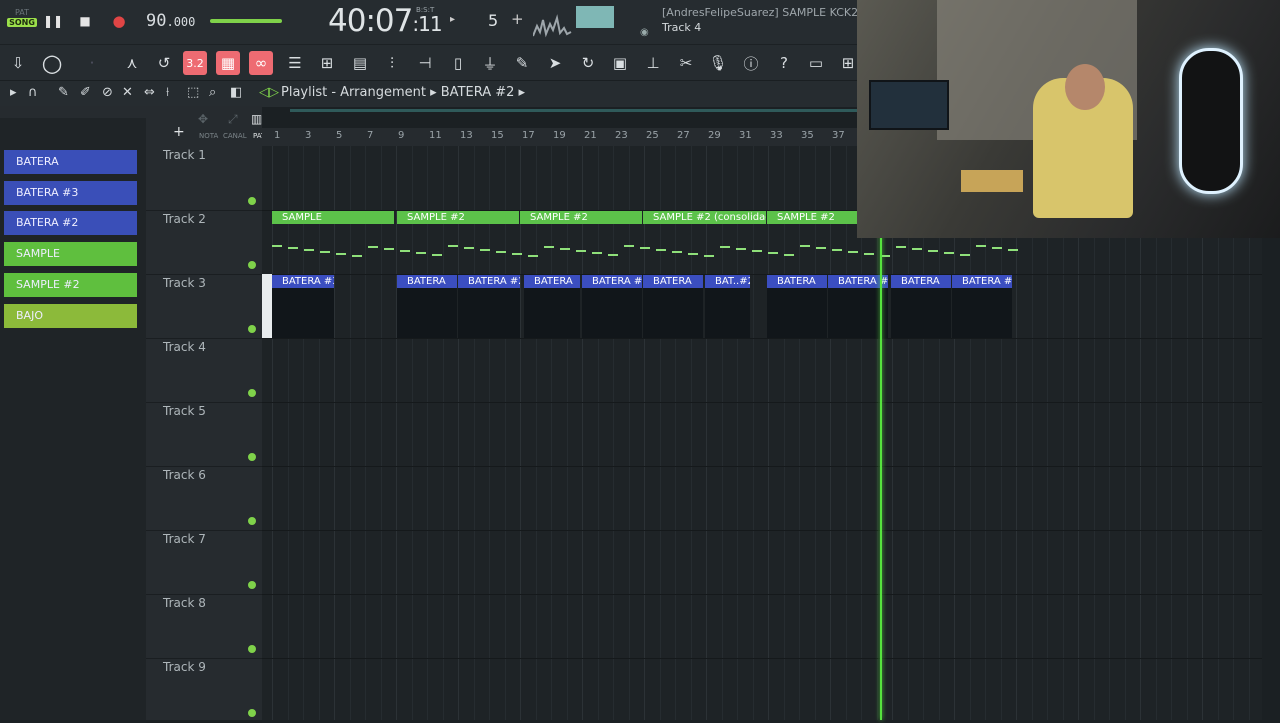  Describe the element at coordinates (204, 178) in the screenshot. I see `track-header: Track 1` at that location.